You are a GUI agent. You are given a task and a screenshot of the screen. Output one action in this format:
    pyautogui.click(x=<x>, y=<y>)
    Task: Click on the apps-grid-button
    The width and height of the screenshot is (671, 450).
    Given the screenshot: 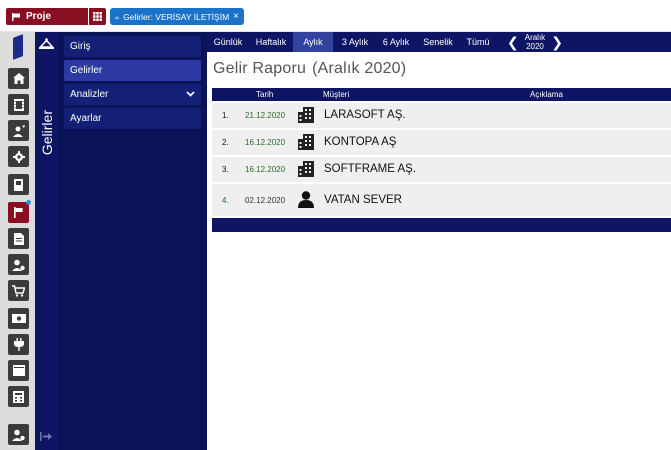 What is the action you would take?
    pyautogui.click(x=97, y=16)
    